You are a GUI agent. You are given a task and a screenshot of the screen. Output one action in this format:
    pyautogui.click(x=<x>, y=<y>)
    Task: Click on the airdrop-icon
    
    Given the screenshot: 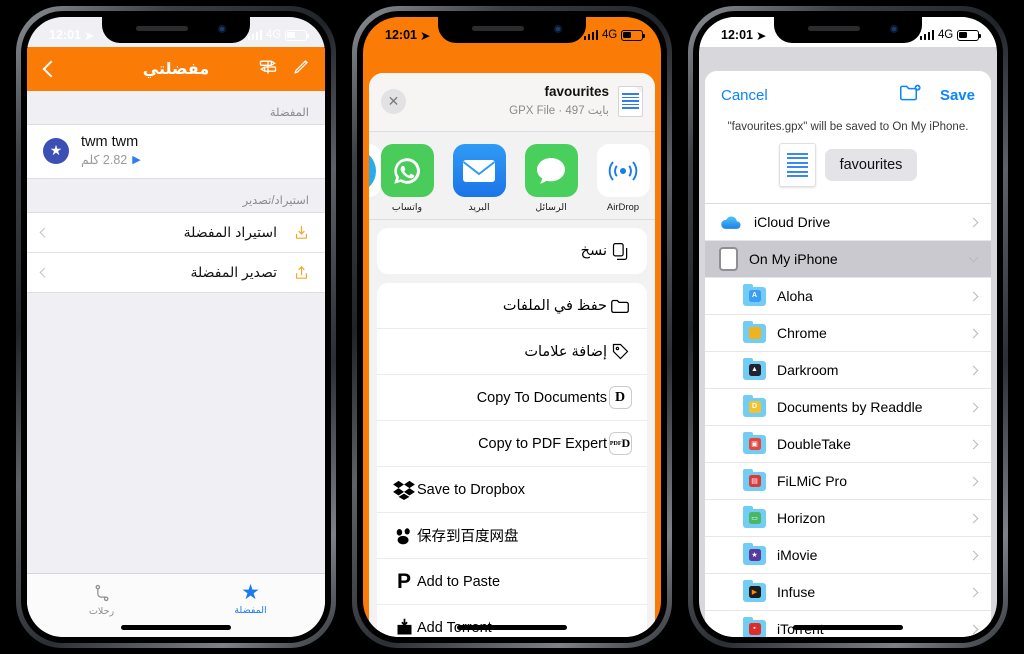 What is the action you would take?
    pyautogui.click(x=623, y=170)
    